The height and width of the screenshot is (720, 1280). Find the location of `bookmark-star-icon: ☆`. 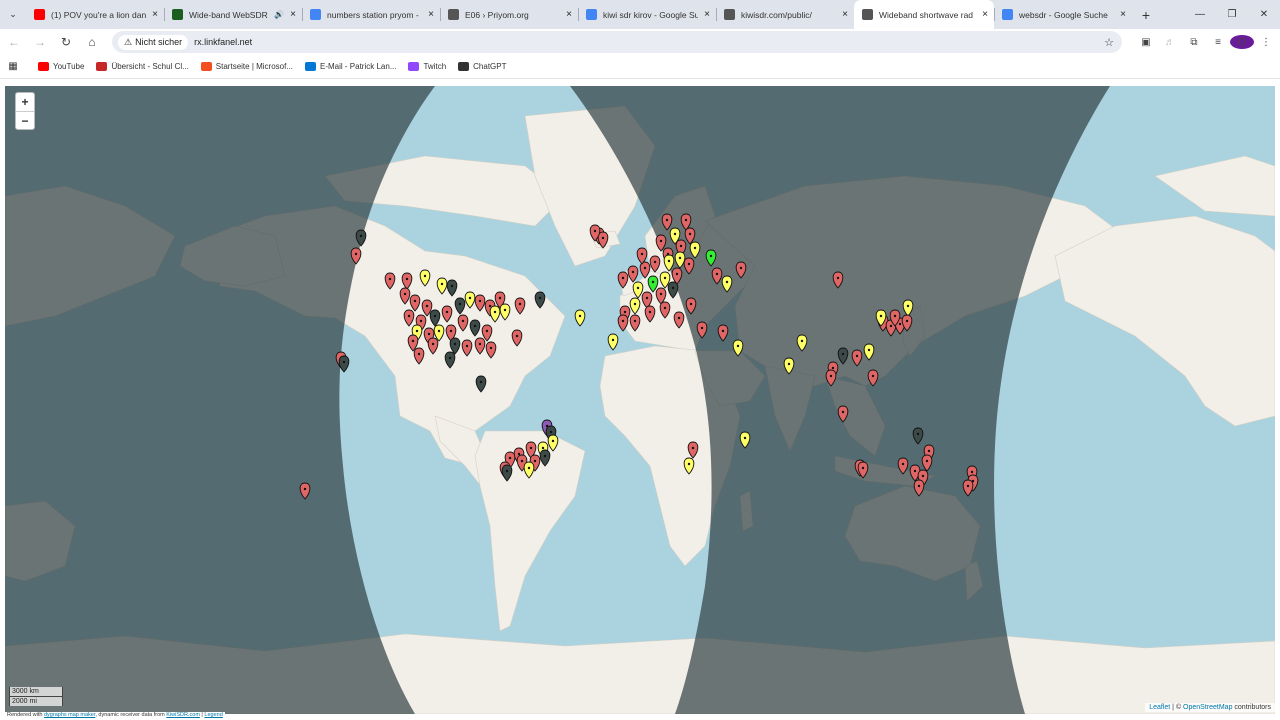

bookmark-star-icon: ☆ is located at coordinates (1109, 42).